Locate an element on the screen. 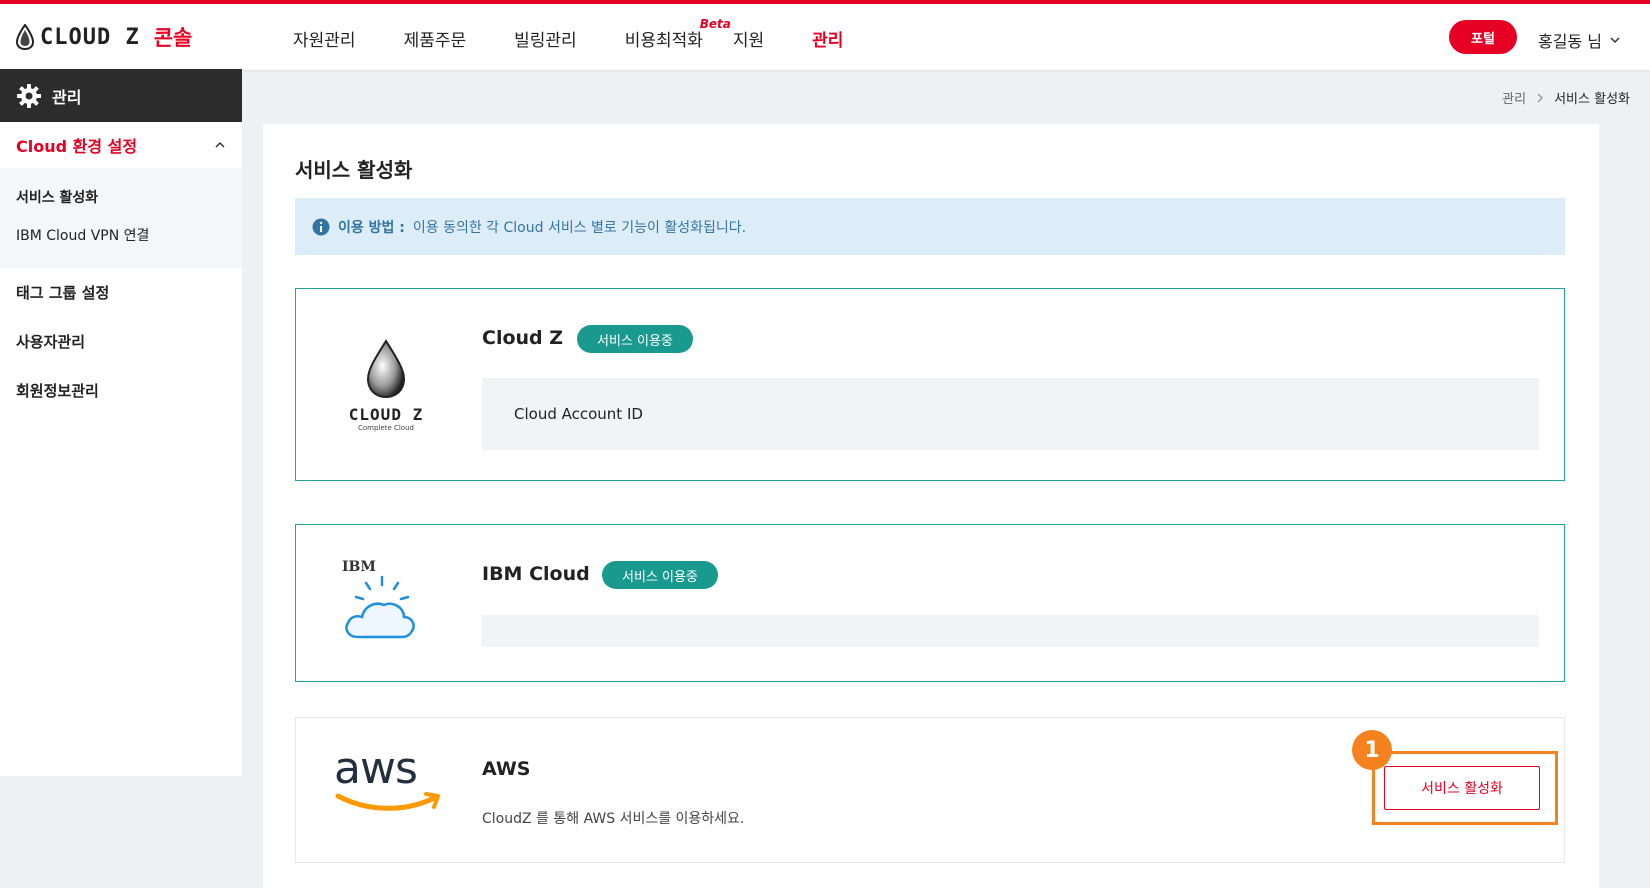  nav-support: 지원 is located at coordinates (748, 38).